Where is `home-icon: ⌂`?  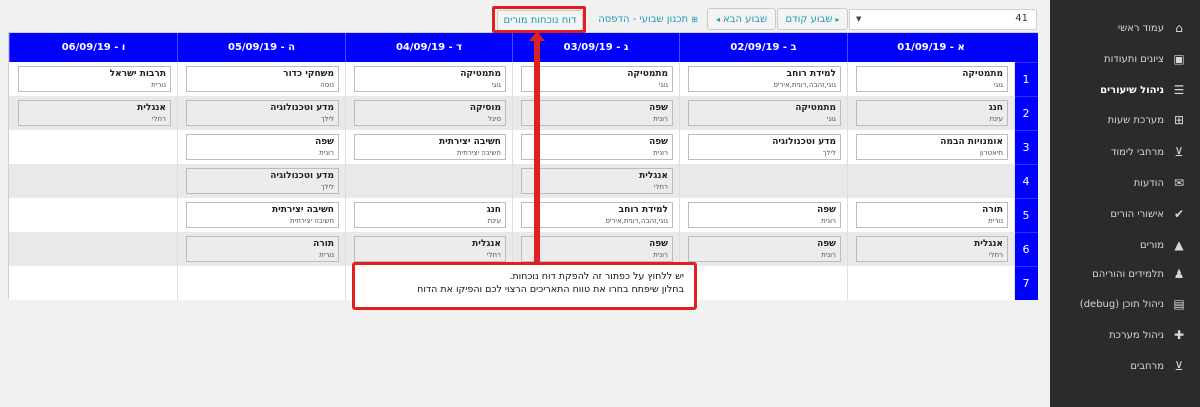 home-icon: ⌂ is located at coordinates (1179, 28).